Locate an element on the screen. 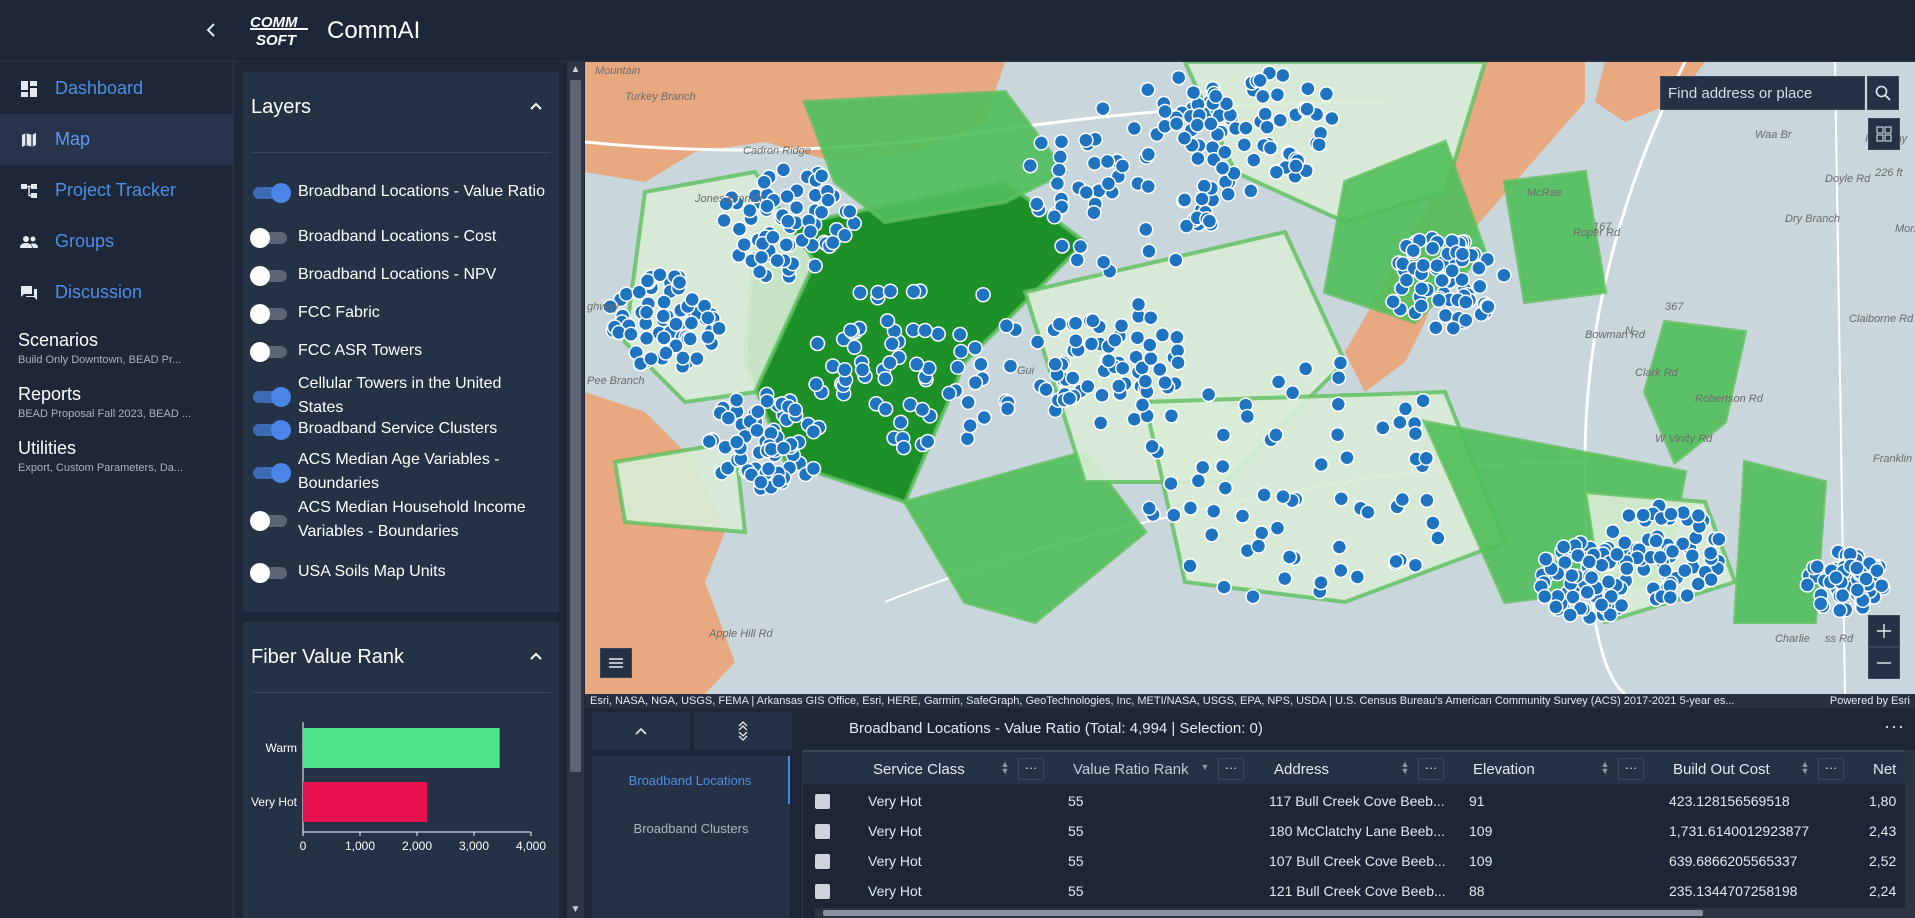  table-vertical-scrollbar is located at coordinates (1910, 834).